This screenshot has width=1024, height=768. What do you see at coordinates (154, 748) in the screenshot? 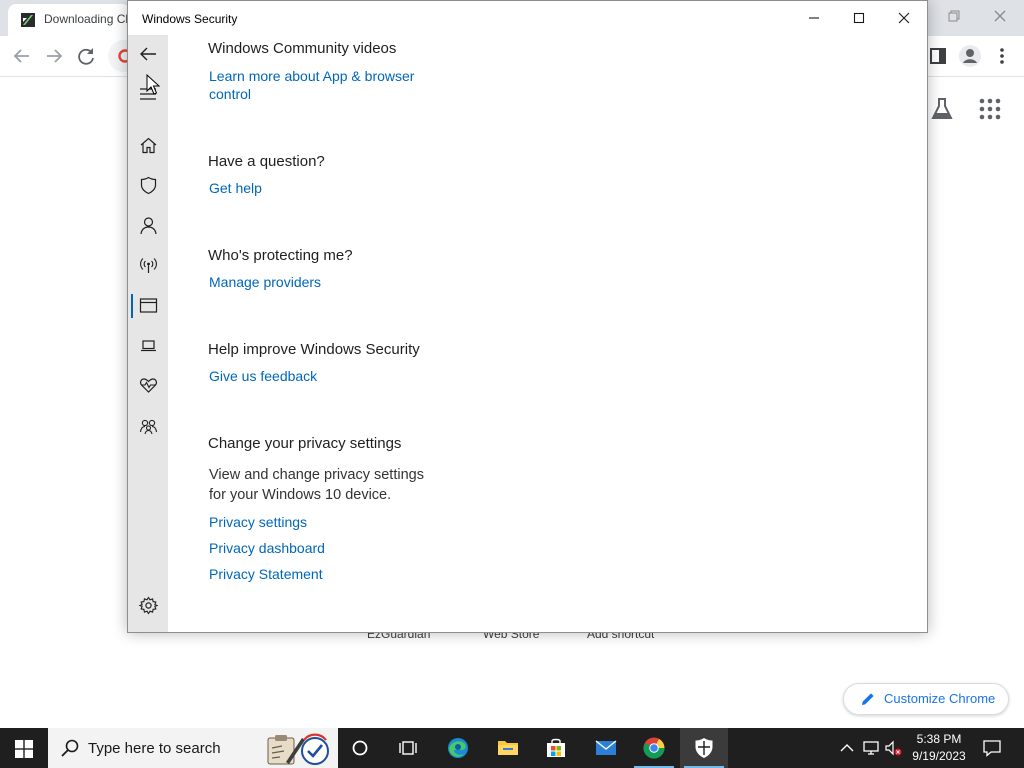
I see `search-placeholder: Type here to search` at bounding box center [154, 748].